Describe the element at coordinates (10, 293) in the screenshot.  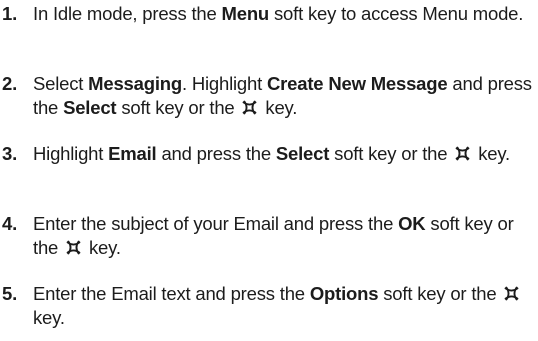
I see `step-number: 5.` at that location.